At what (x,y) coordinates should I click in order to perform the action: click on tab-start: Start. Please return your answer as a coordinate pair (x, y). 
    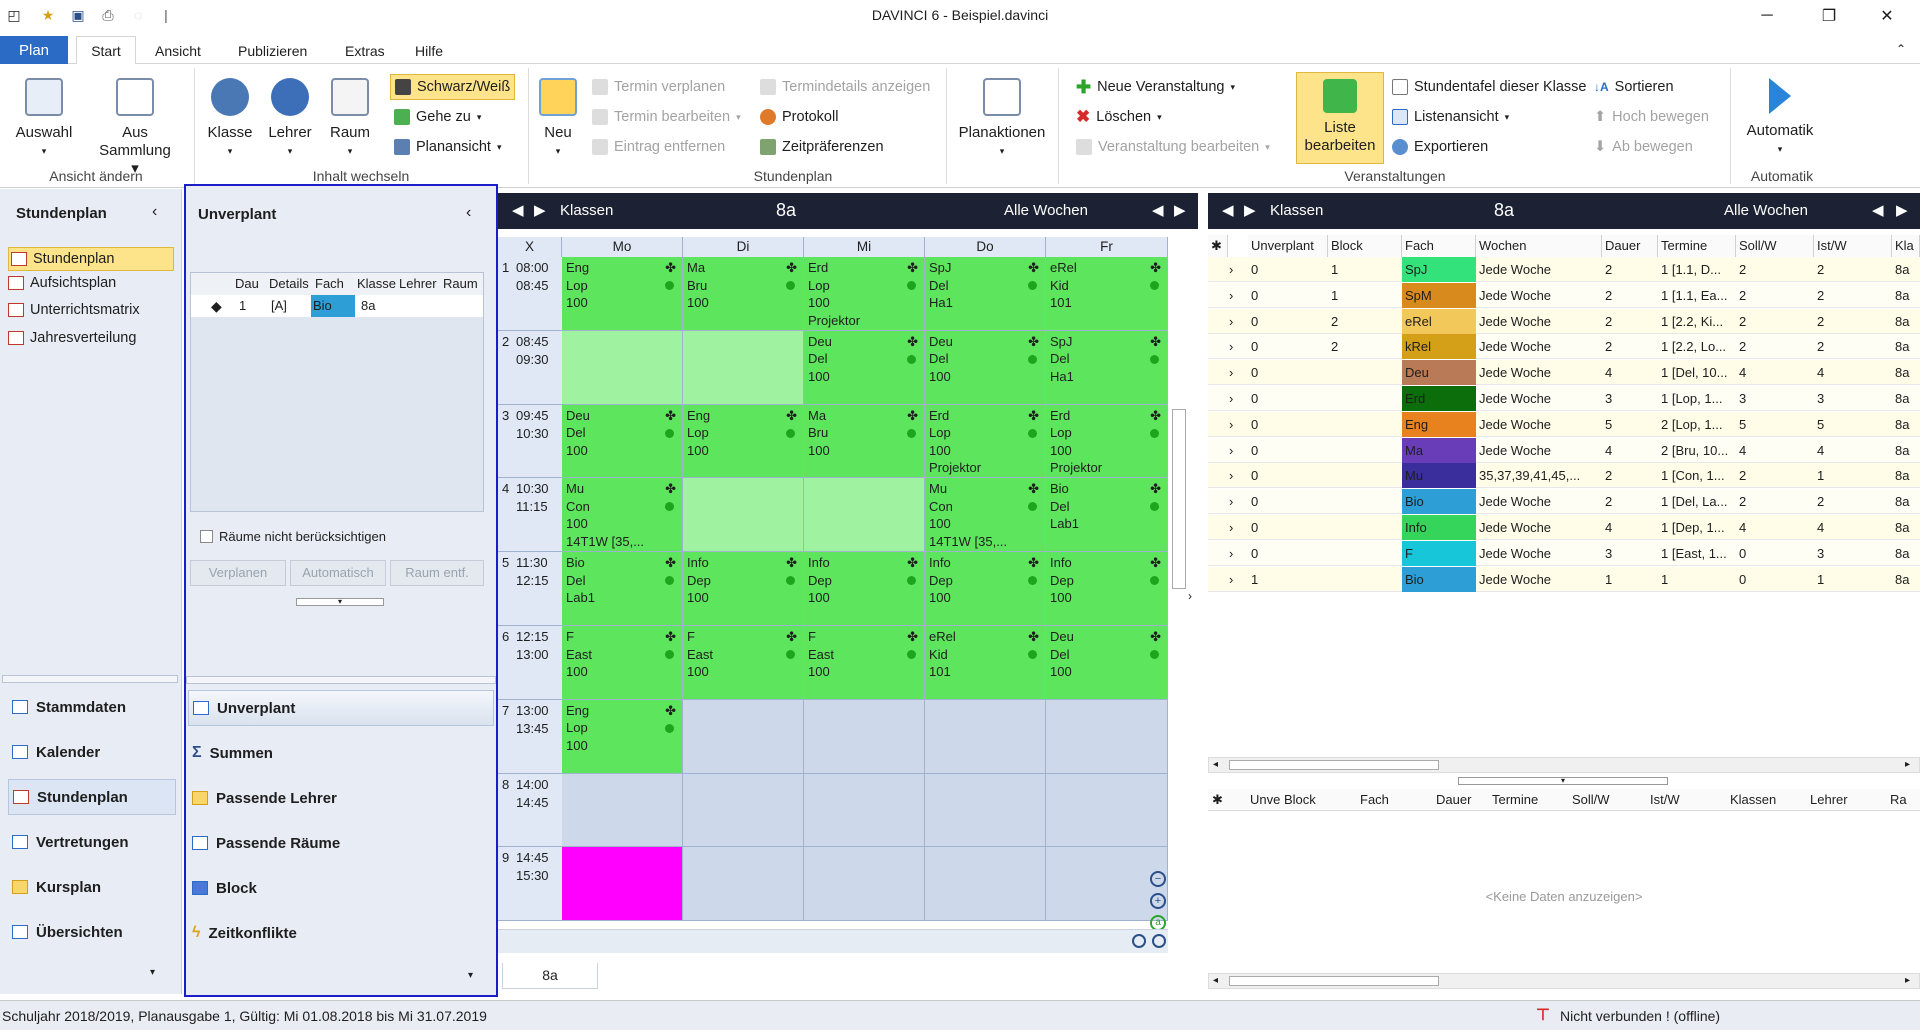
    Looking at the image, I should click on (106, 50).